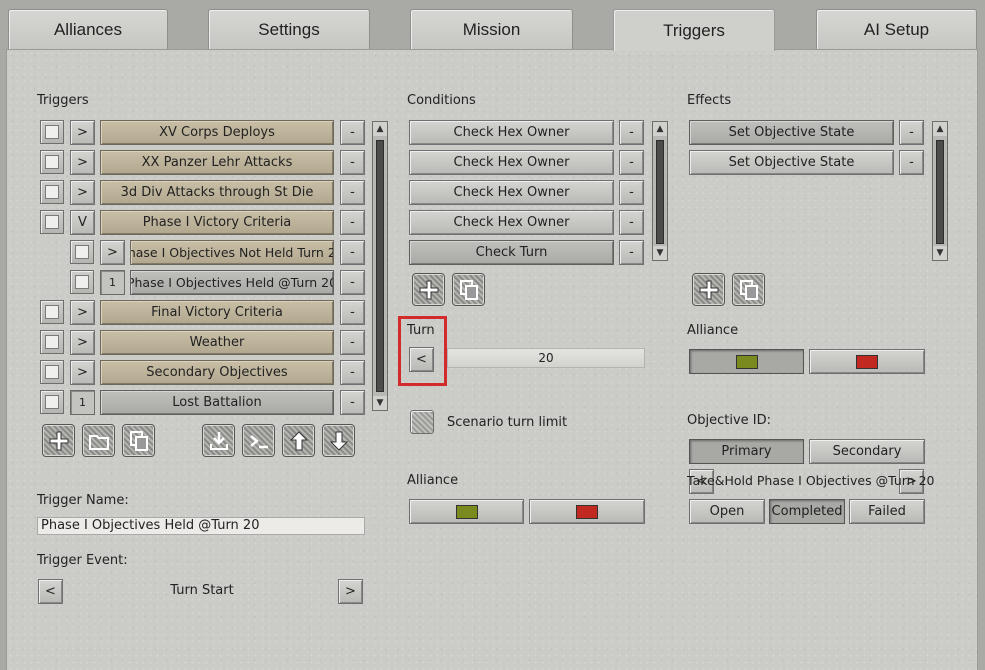  I want to click on add-trigger-button, so click(58, 440).